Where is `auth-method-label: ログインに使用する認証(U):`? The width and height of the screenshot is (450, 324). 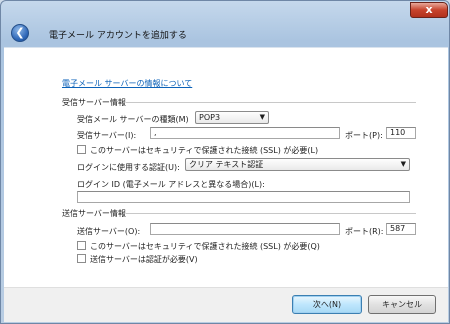 auth-method-label: ログインに使用する認証(U): is located at coordinates (128, 167).